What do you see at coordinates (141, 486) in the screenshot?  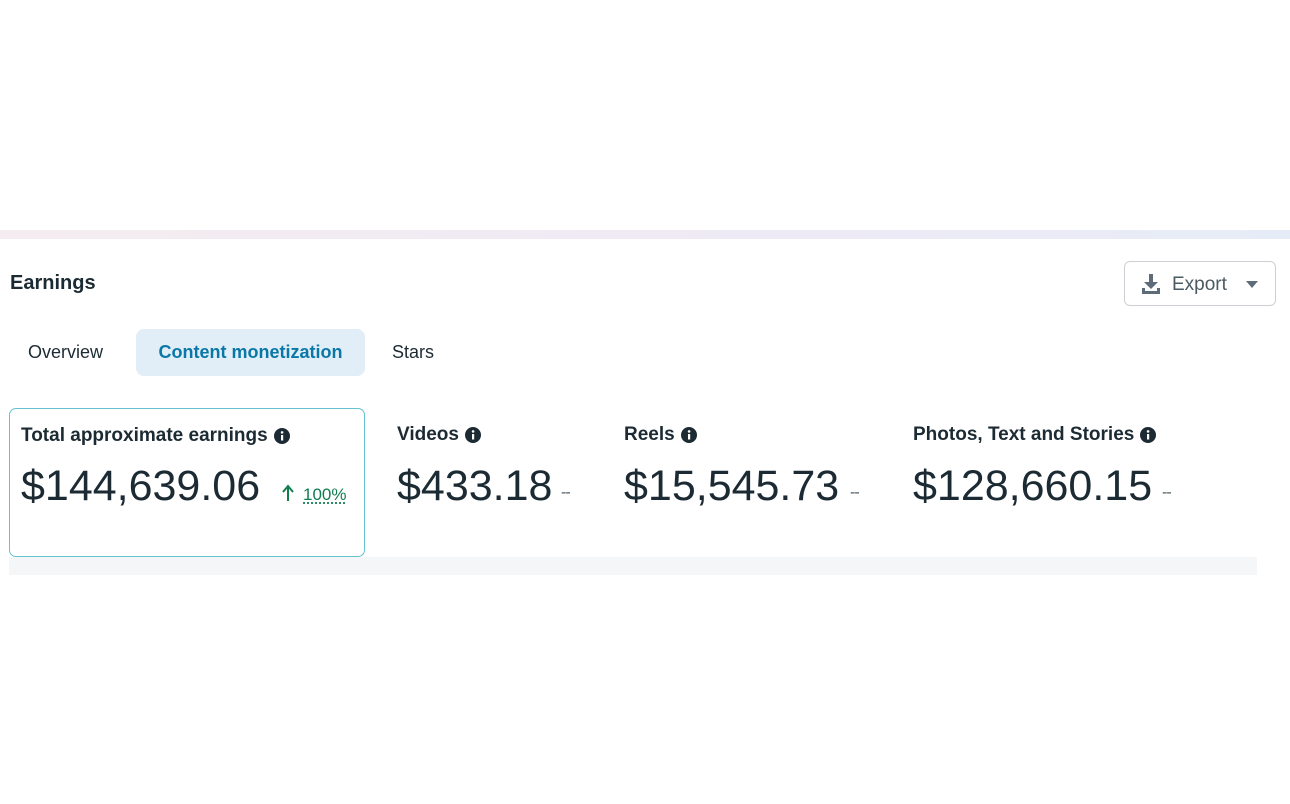 I see `metric-value-total: $144,639.06` at bounding box center [141, 486].